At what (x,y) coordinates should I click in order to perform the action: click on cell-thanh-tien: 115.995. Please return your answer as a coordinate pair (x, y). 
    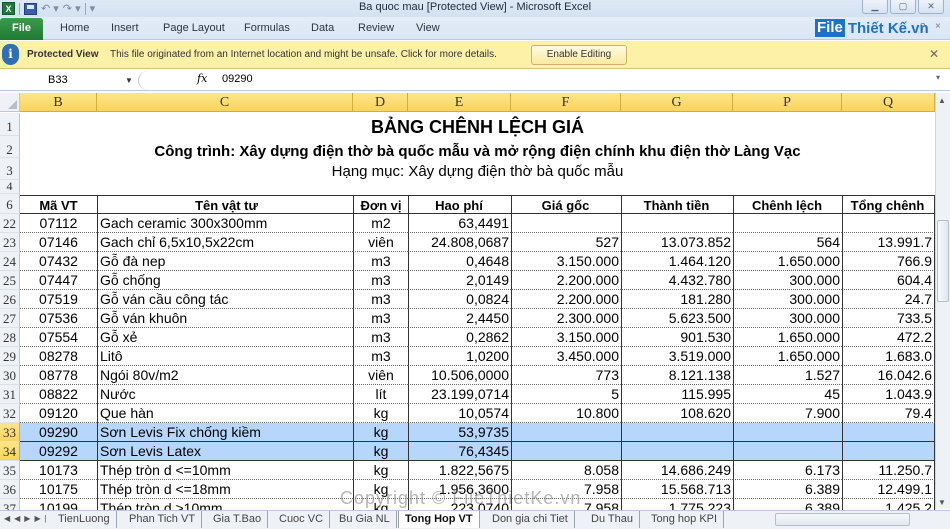
    Looking at the image, I should click on (677, 394).